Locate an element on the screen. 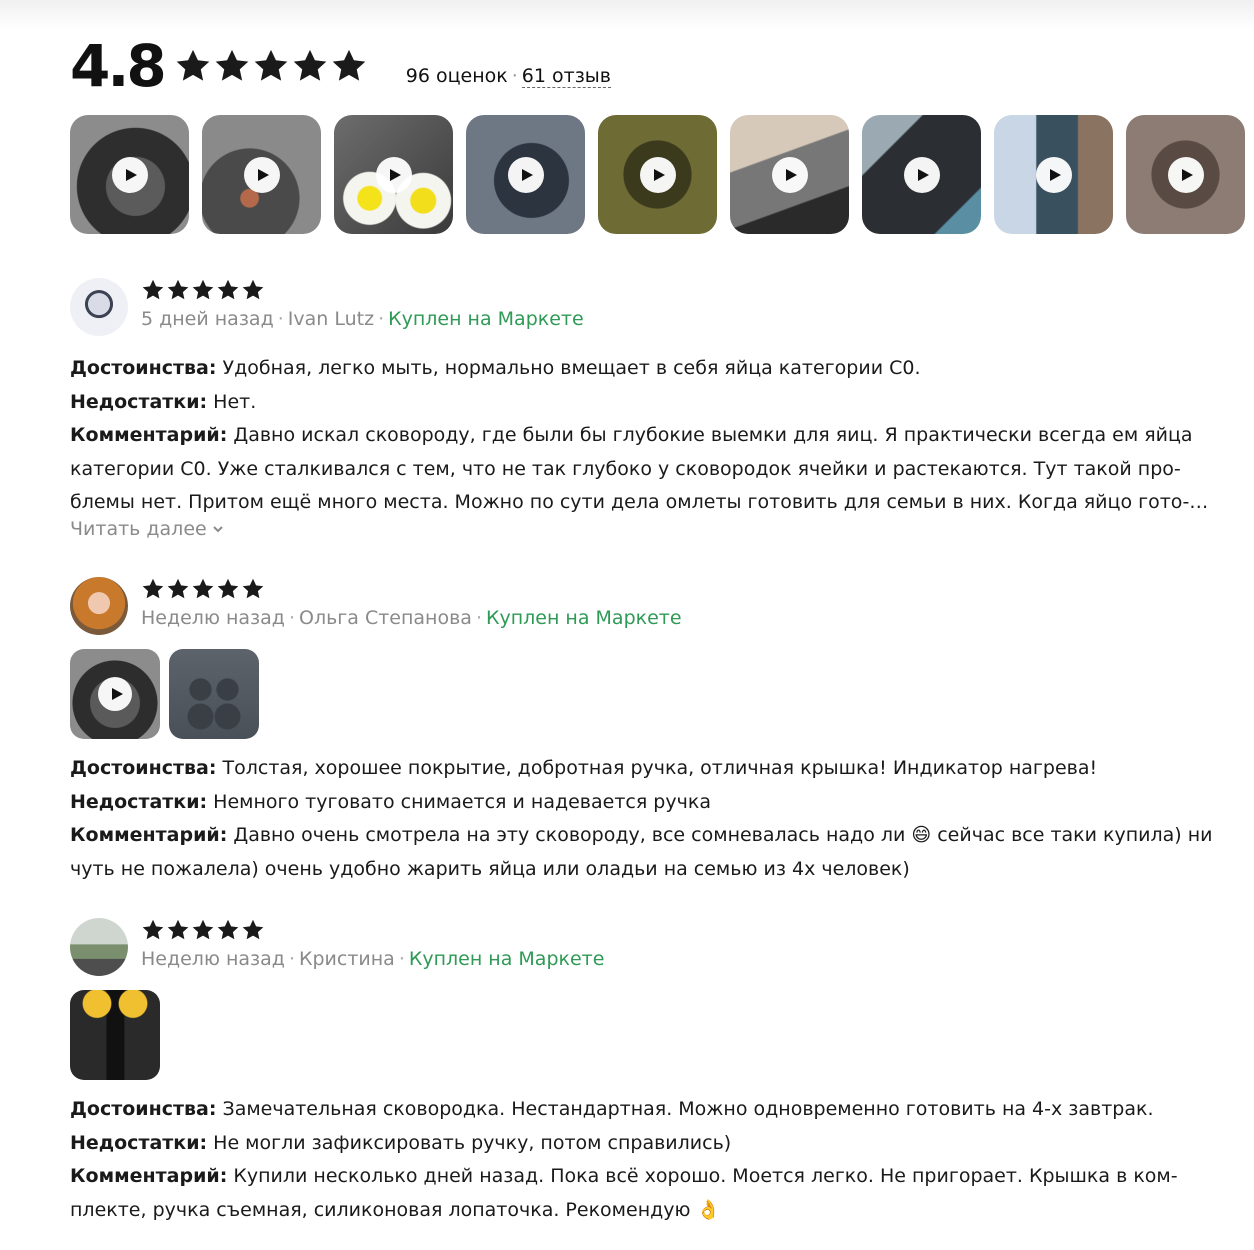 The width and height of the screenshot is (1254, 1250). review-meta: Неделю назад · Кристина · Куплен на Маркете is located at coordinates (372, 959).